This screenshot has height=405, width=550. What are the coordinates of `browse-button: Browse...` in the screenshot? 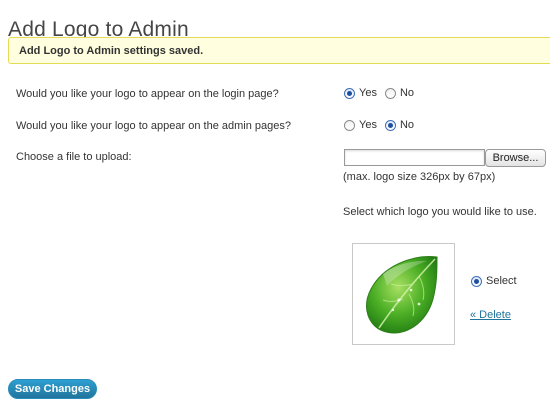 It's located at (515, 158).